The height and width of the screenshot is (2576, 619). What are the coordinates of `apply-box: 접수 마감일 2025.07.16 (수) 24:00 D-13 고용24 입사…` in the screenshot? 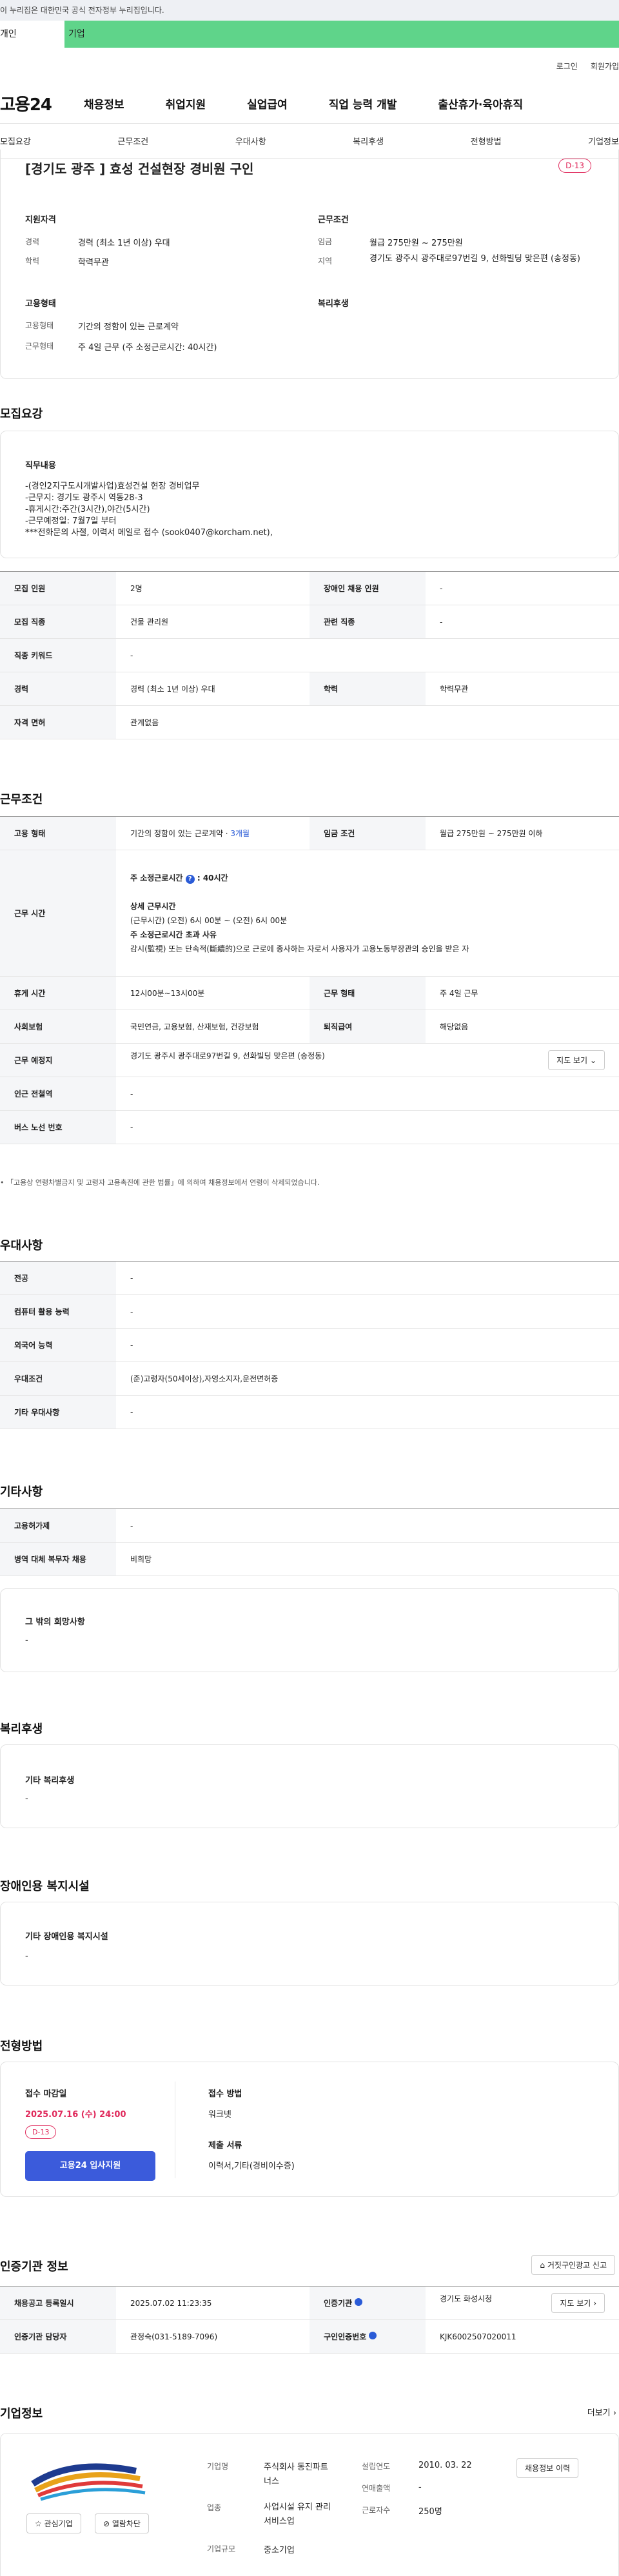 It's located at (309, 2129).